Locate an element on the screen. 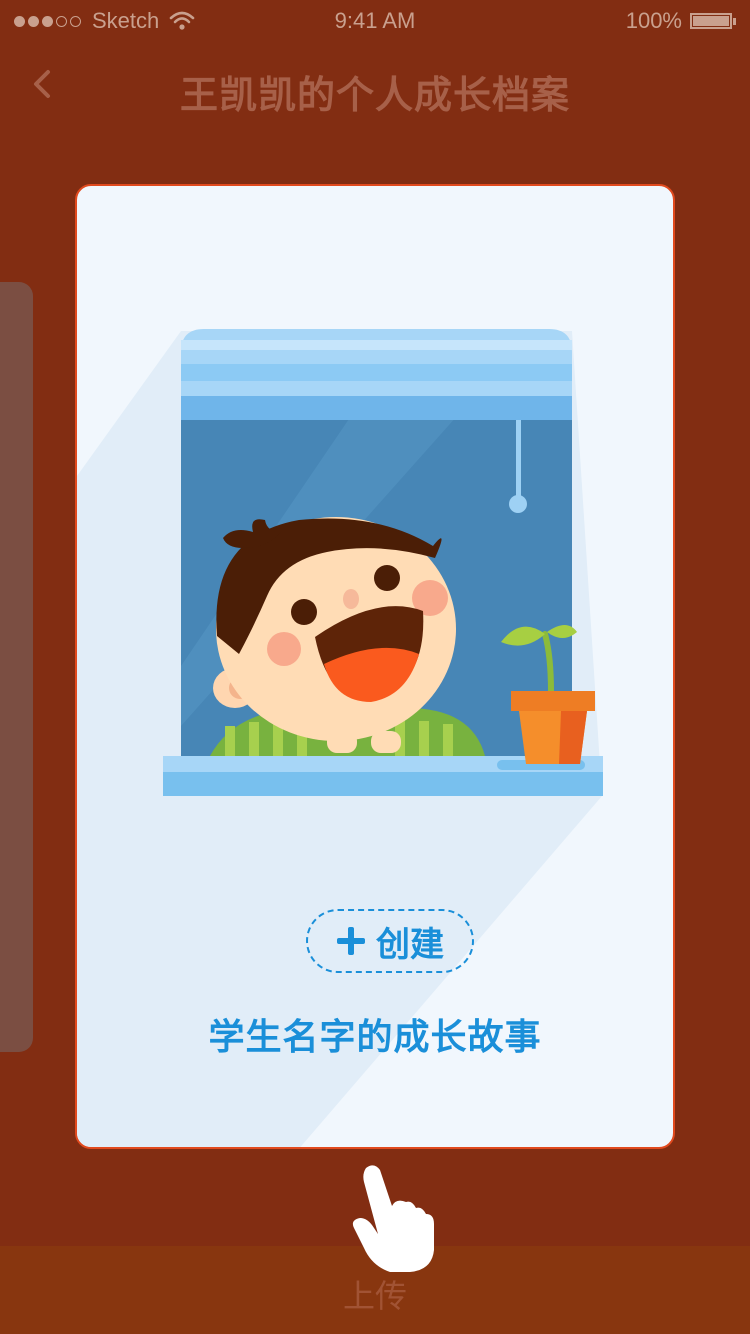  battery-fill is located at coordinates (711, 21).